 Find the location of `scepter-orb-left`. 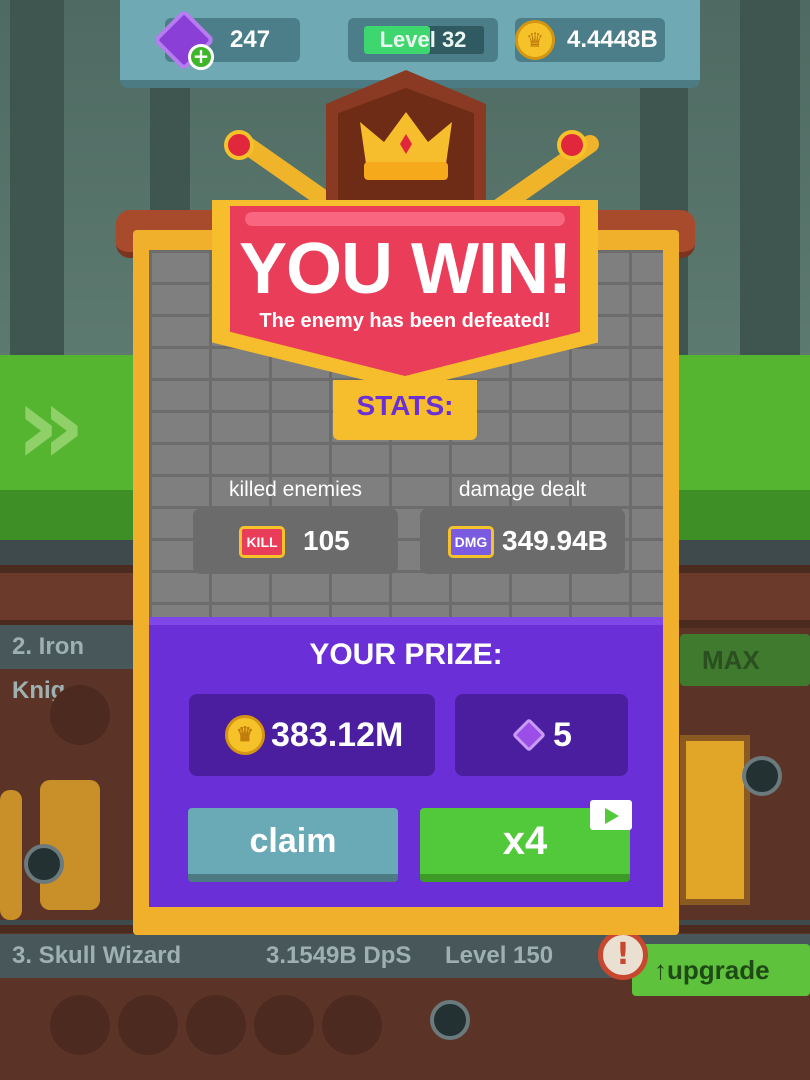

scepter-orb-left is located at coordinates (239, 145).